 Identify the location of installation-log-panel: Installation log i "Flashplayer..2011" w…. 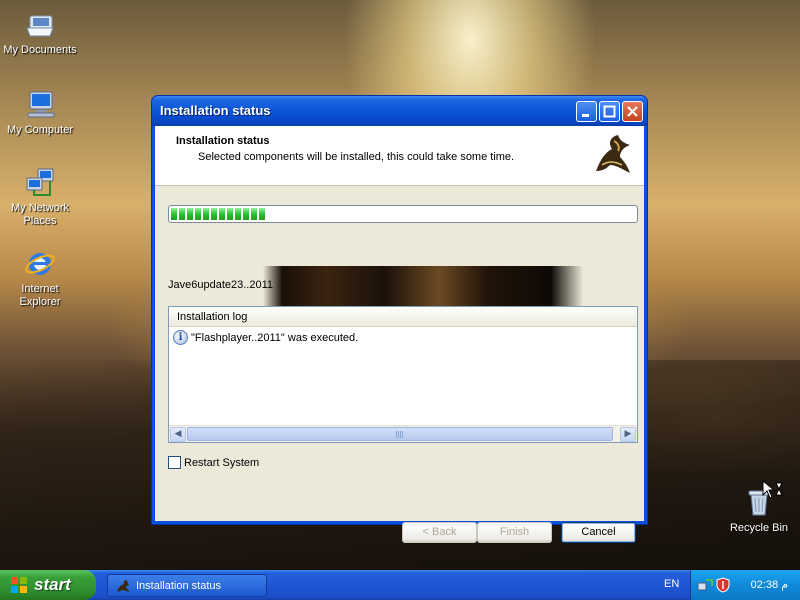
(403, 374).